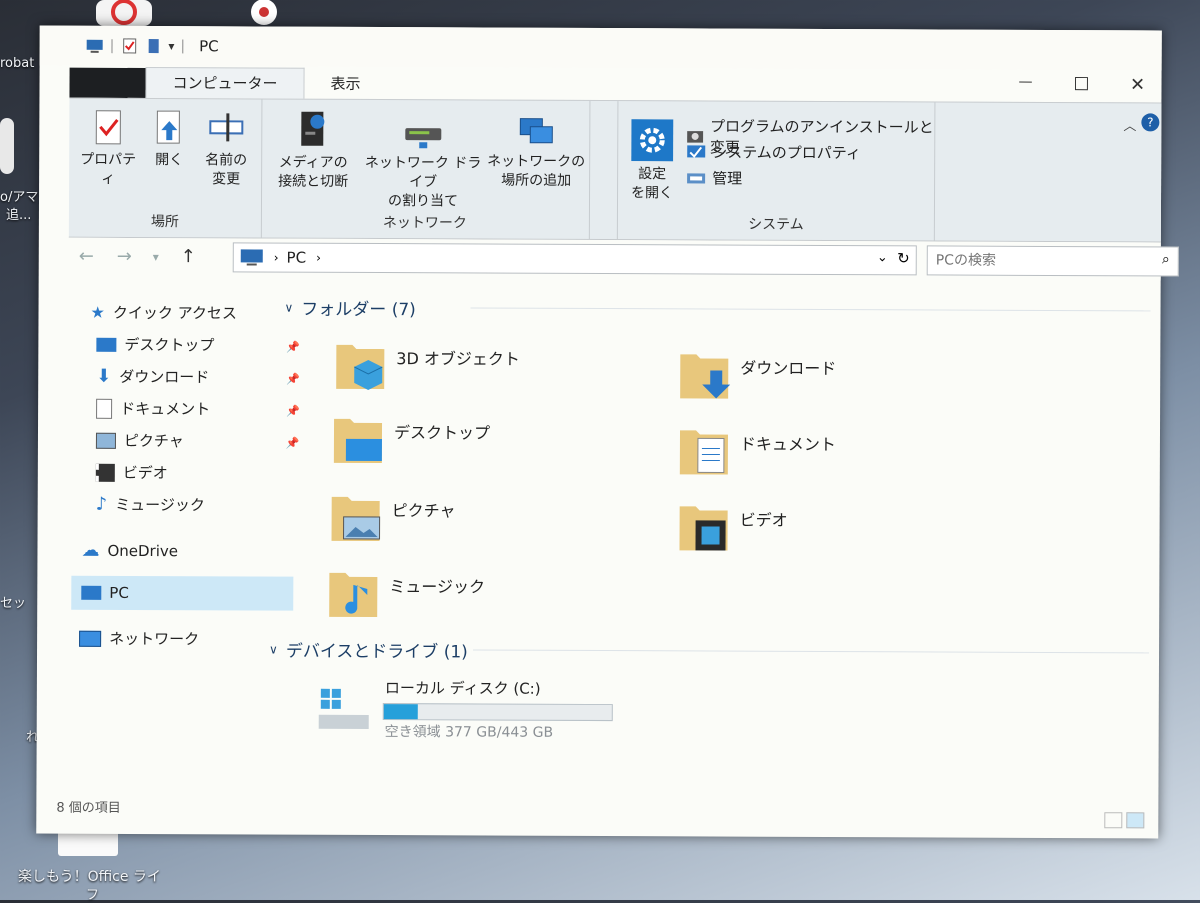 The height and width of the screenshot is (903, 1200). Describe the element at coordinates (1129, 124) in the screenshot. I see `ribbon-collapse-icon: ︿` at that location.